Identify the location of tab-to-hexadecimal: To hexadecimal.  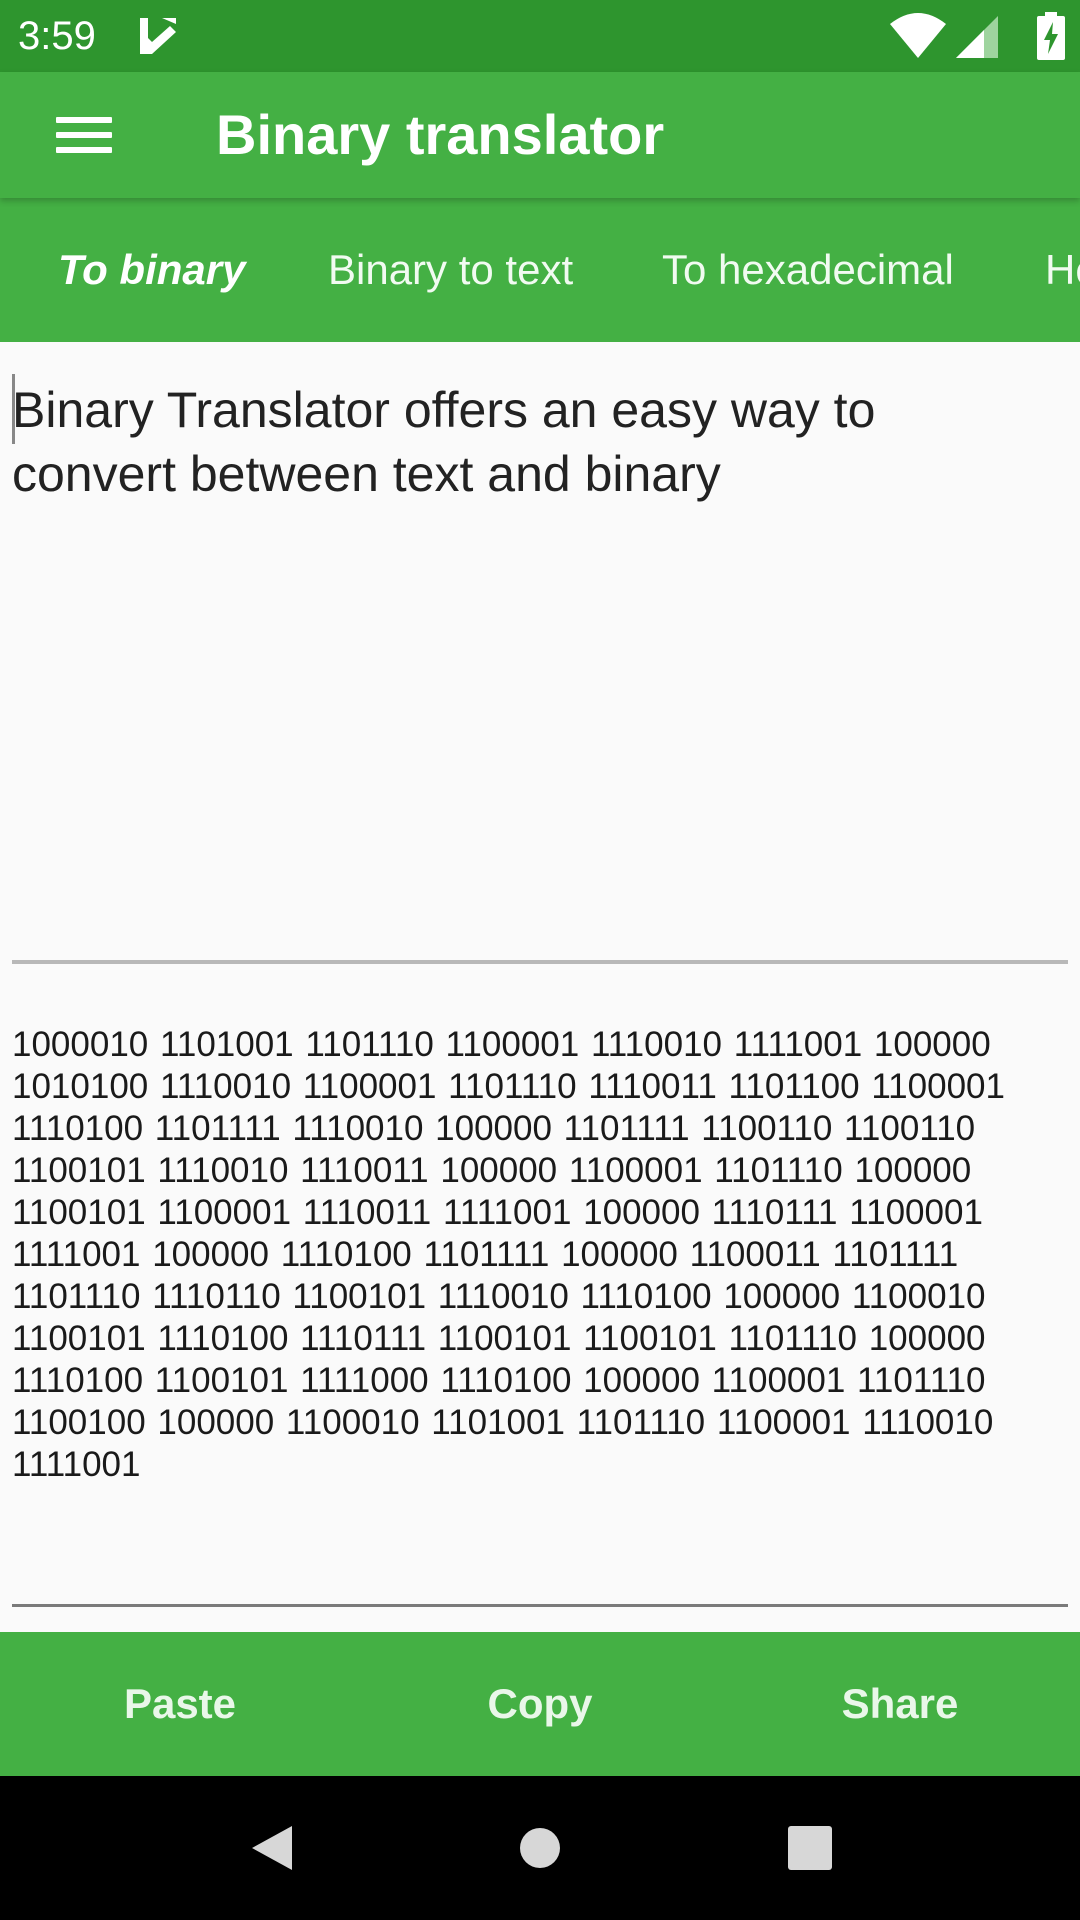
(808, 270).